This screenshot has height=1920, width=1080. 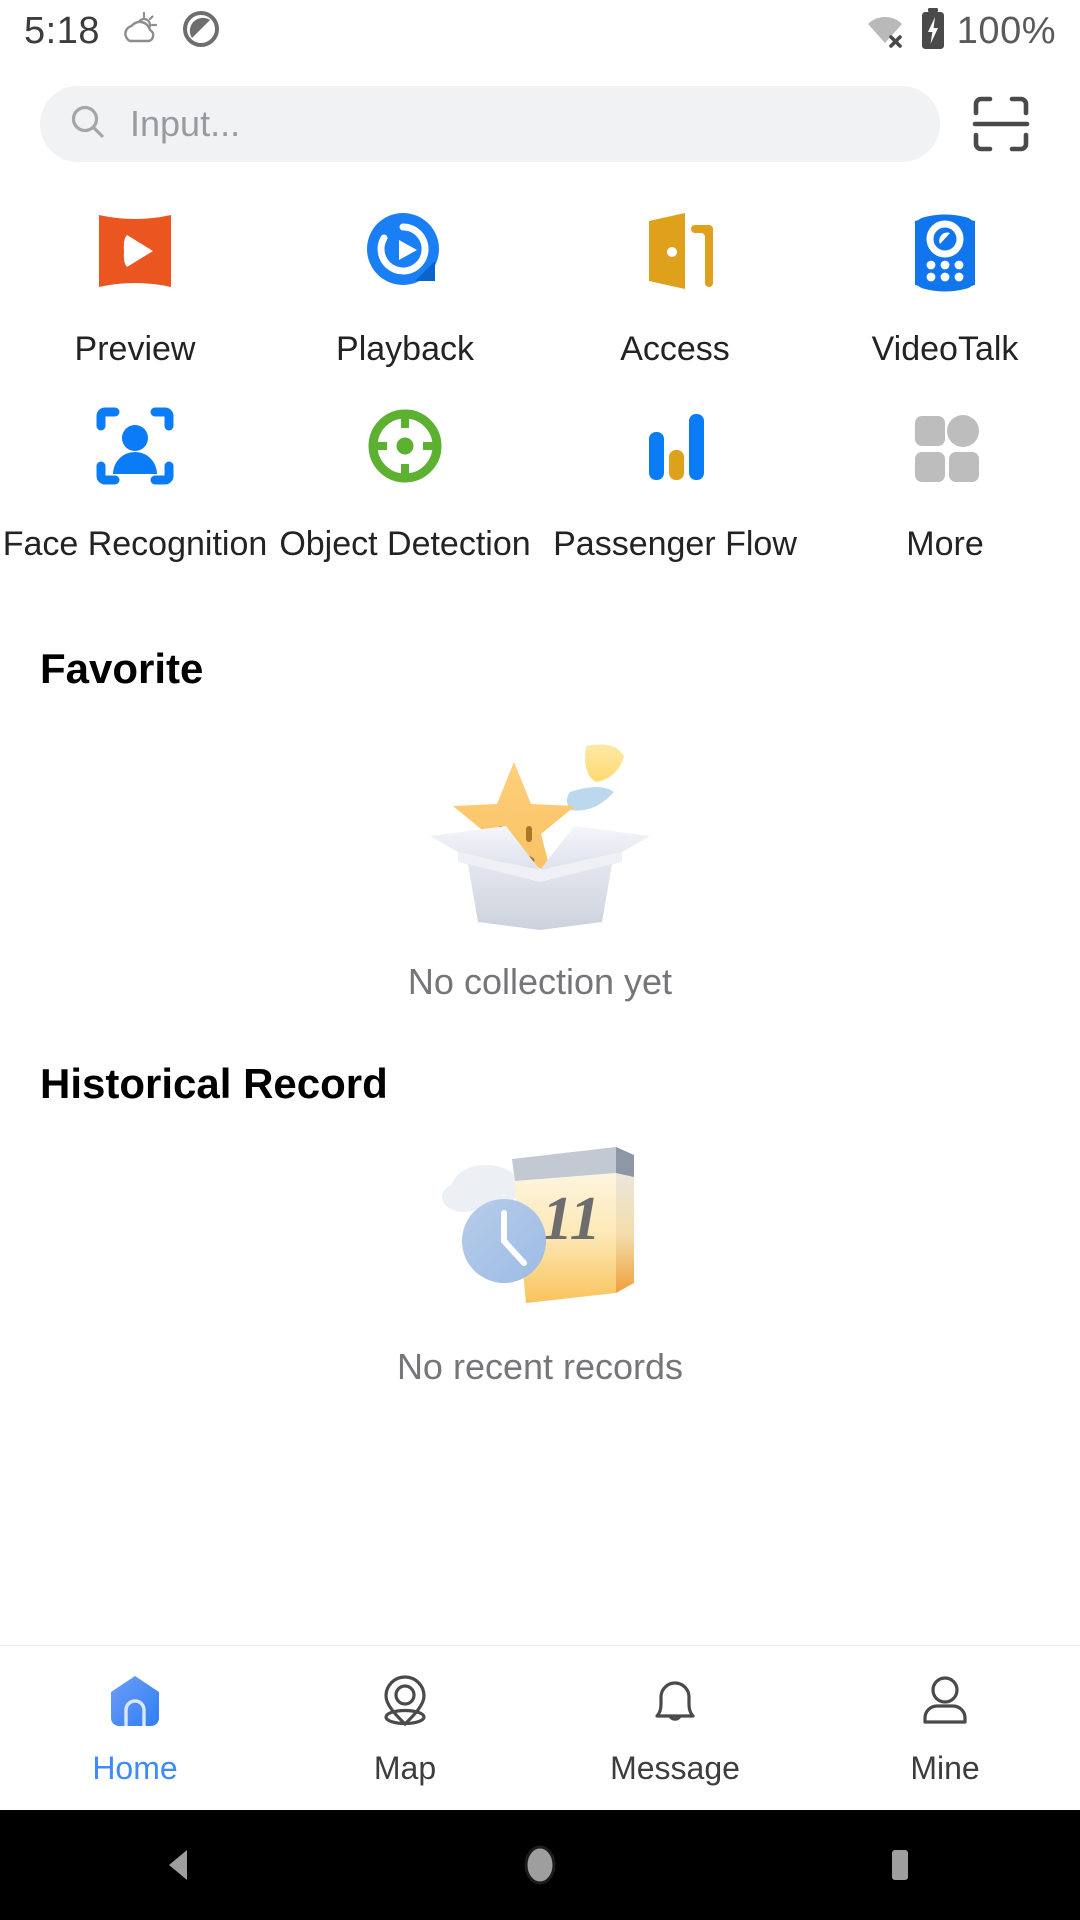 I want to click on app-label: VideoTalk, so click(x=945, y=349).